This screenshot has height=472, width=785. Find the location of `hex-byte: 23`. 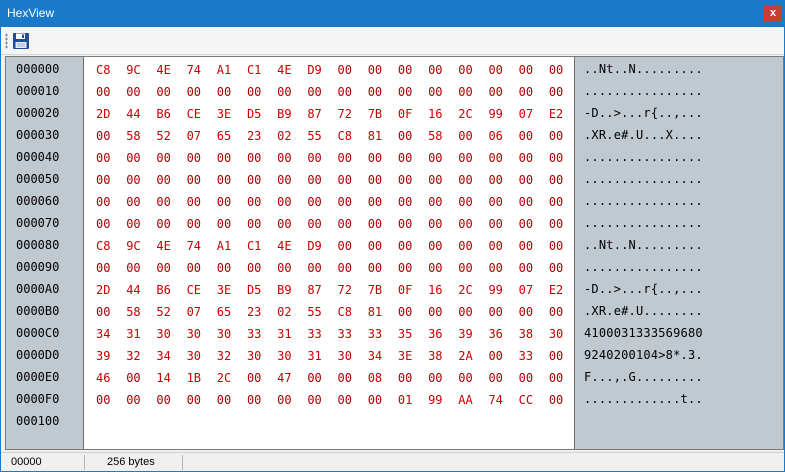

hex-byte: 23 is located at coordinates (262, 136).